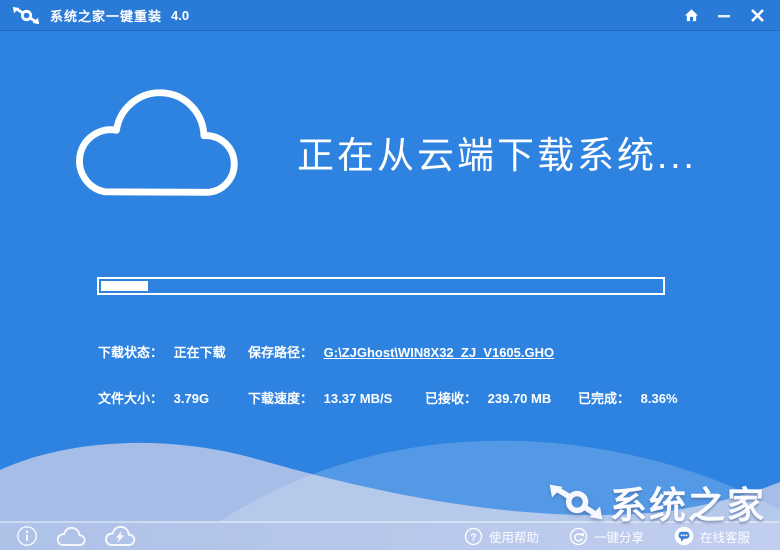 This screenshot has width=780, height=550. What do you see at coordinates (106, 16) in the screenshot?
I see `app-title: 系统之家一键重装` at bounding box center [106, 16].